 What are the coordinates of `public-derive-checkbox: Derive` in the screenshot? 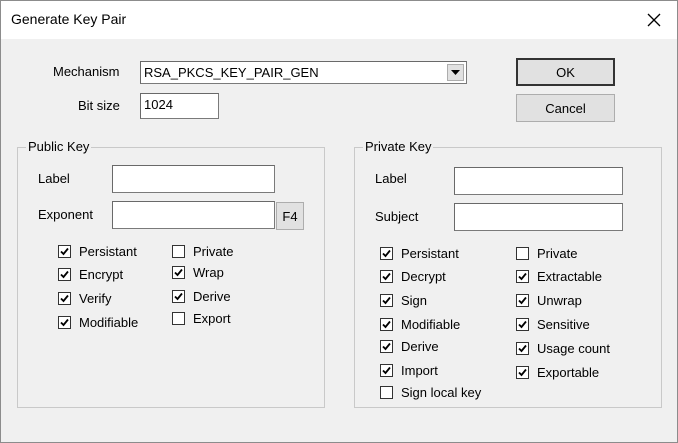 It's located at (201, 296).